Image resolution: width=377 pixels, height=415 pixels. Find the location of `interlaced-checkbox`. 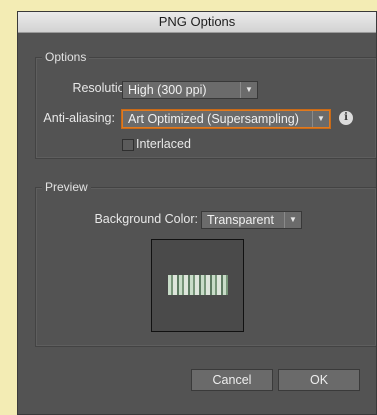

interlaced-checkbox is located at coordinates (128, 145).